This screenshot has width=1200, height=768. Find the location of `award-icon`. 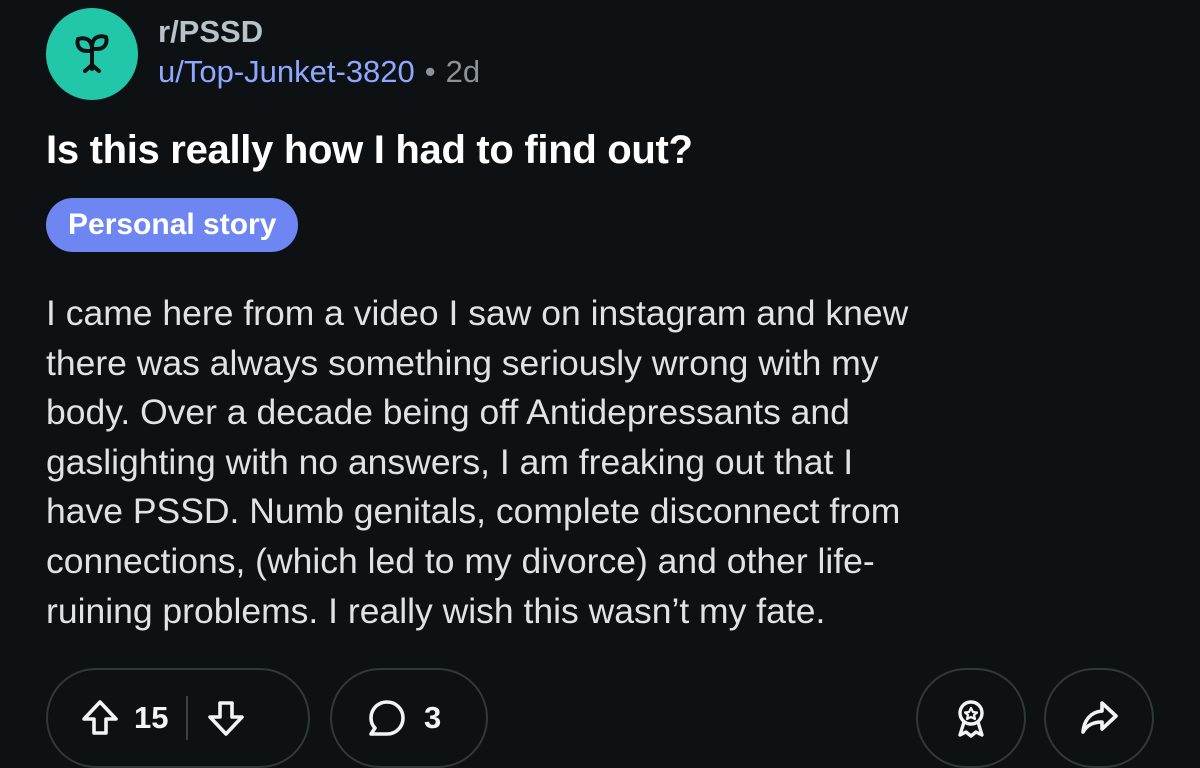

award-icon is located at coordinates (971, 719).